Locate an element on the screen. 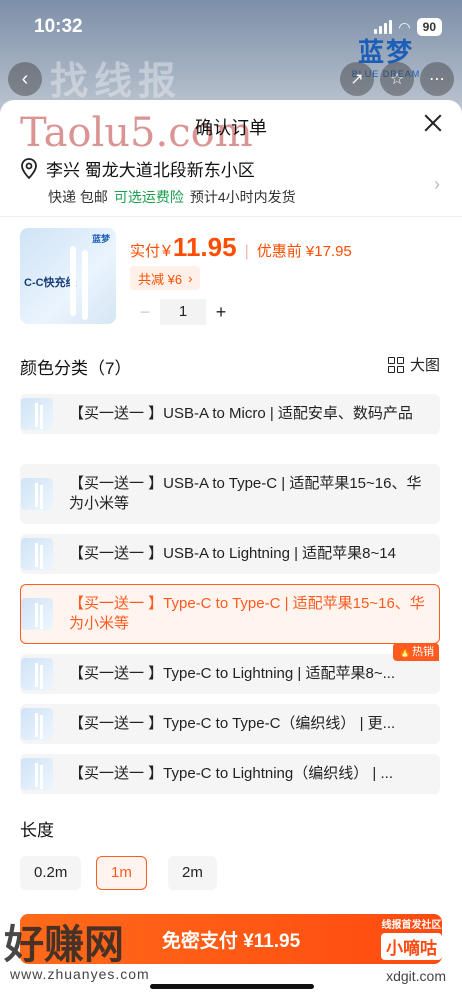 The width and height of the screenshot is (462, 1000). option-label: 【买一送一 】USB-A to Lightning | 适配苹果8~14 is located at coordinates (232, 553).